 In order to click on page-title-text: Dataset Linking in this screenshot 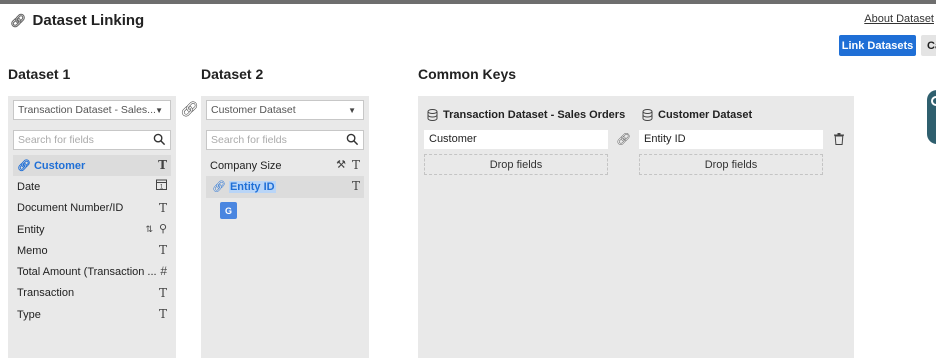, I will do `click(88, 20)`.